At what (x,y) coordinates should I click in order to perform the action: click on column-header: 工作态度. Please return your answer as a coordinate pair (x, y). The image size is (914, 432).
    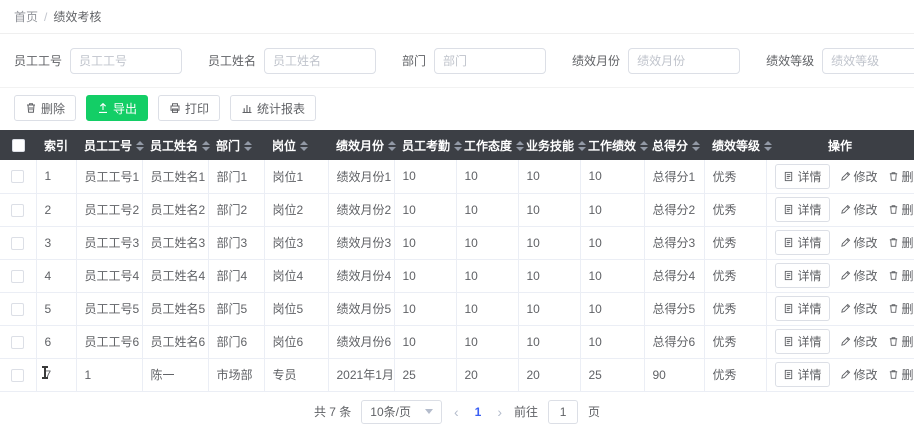
    Looking at the image, I should click on (490, 145).